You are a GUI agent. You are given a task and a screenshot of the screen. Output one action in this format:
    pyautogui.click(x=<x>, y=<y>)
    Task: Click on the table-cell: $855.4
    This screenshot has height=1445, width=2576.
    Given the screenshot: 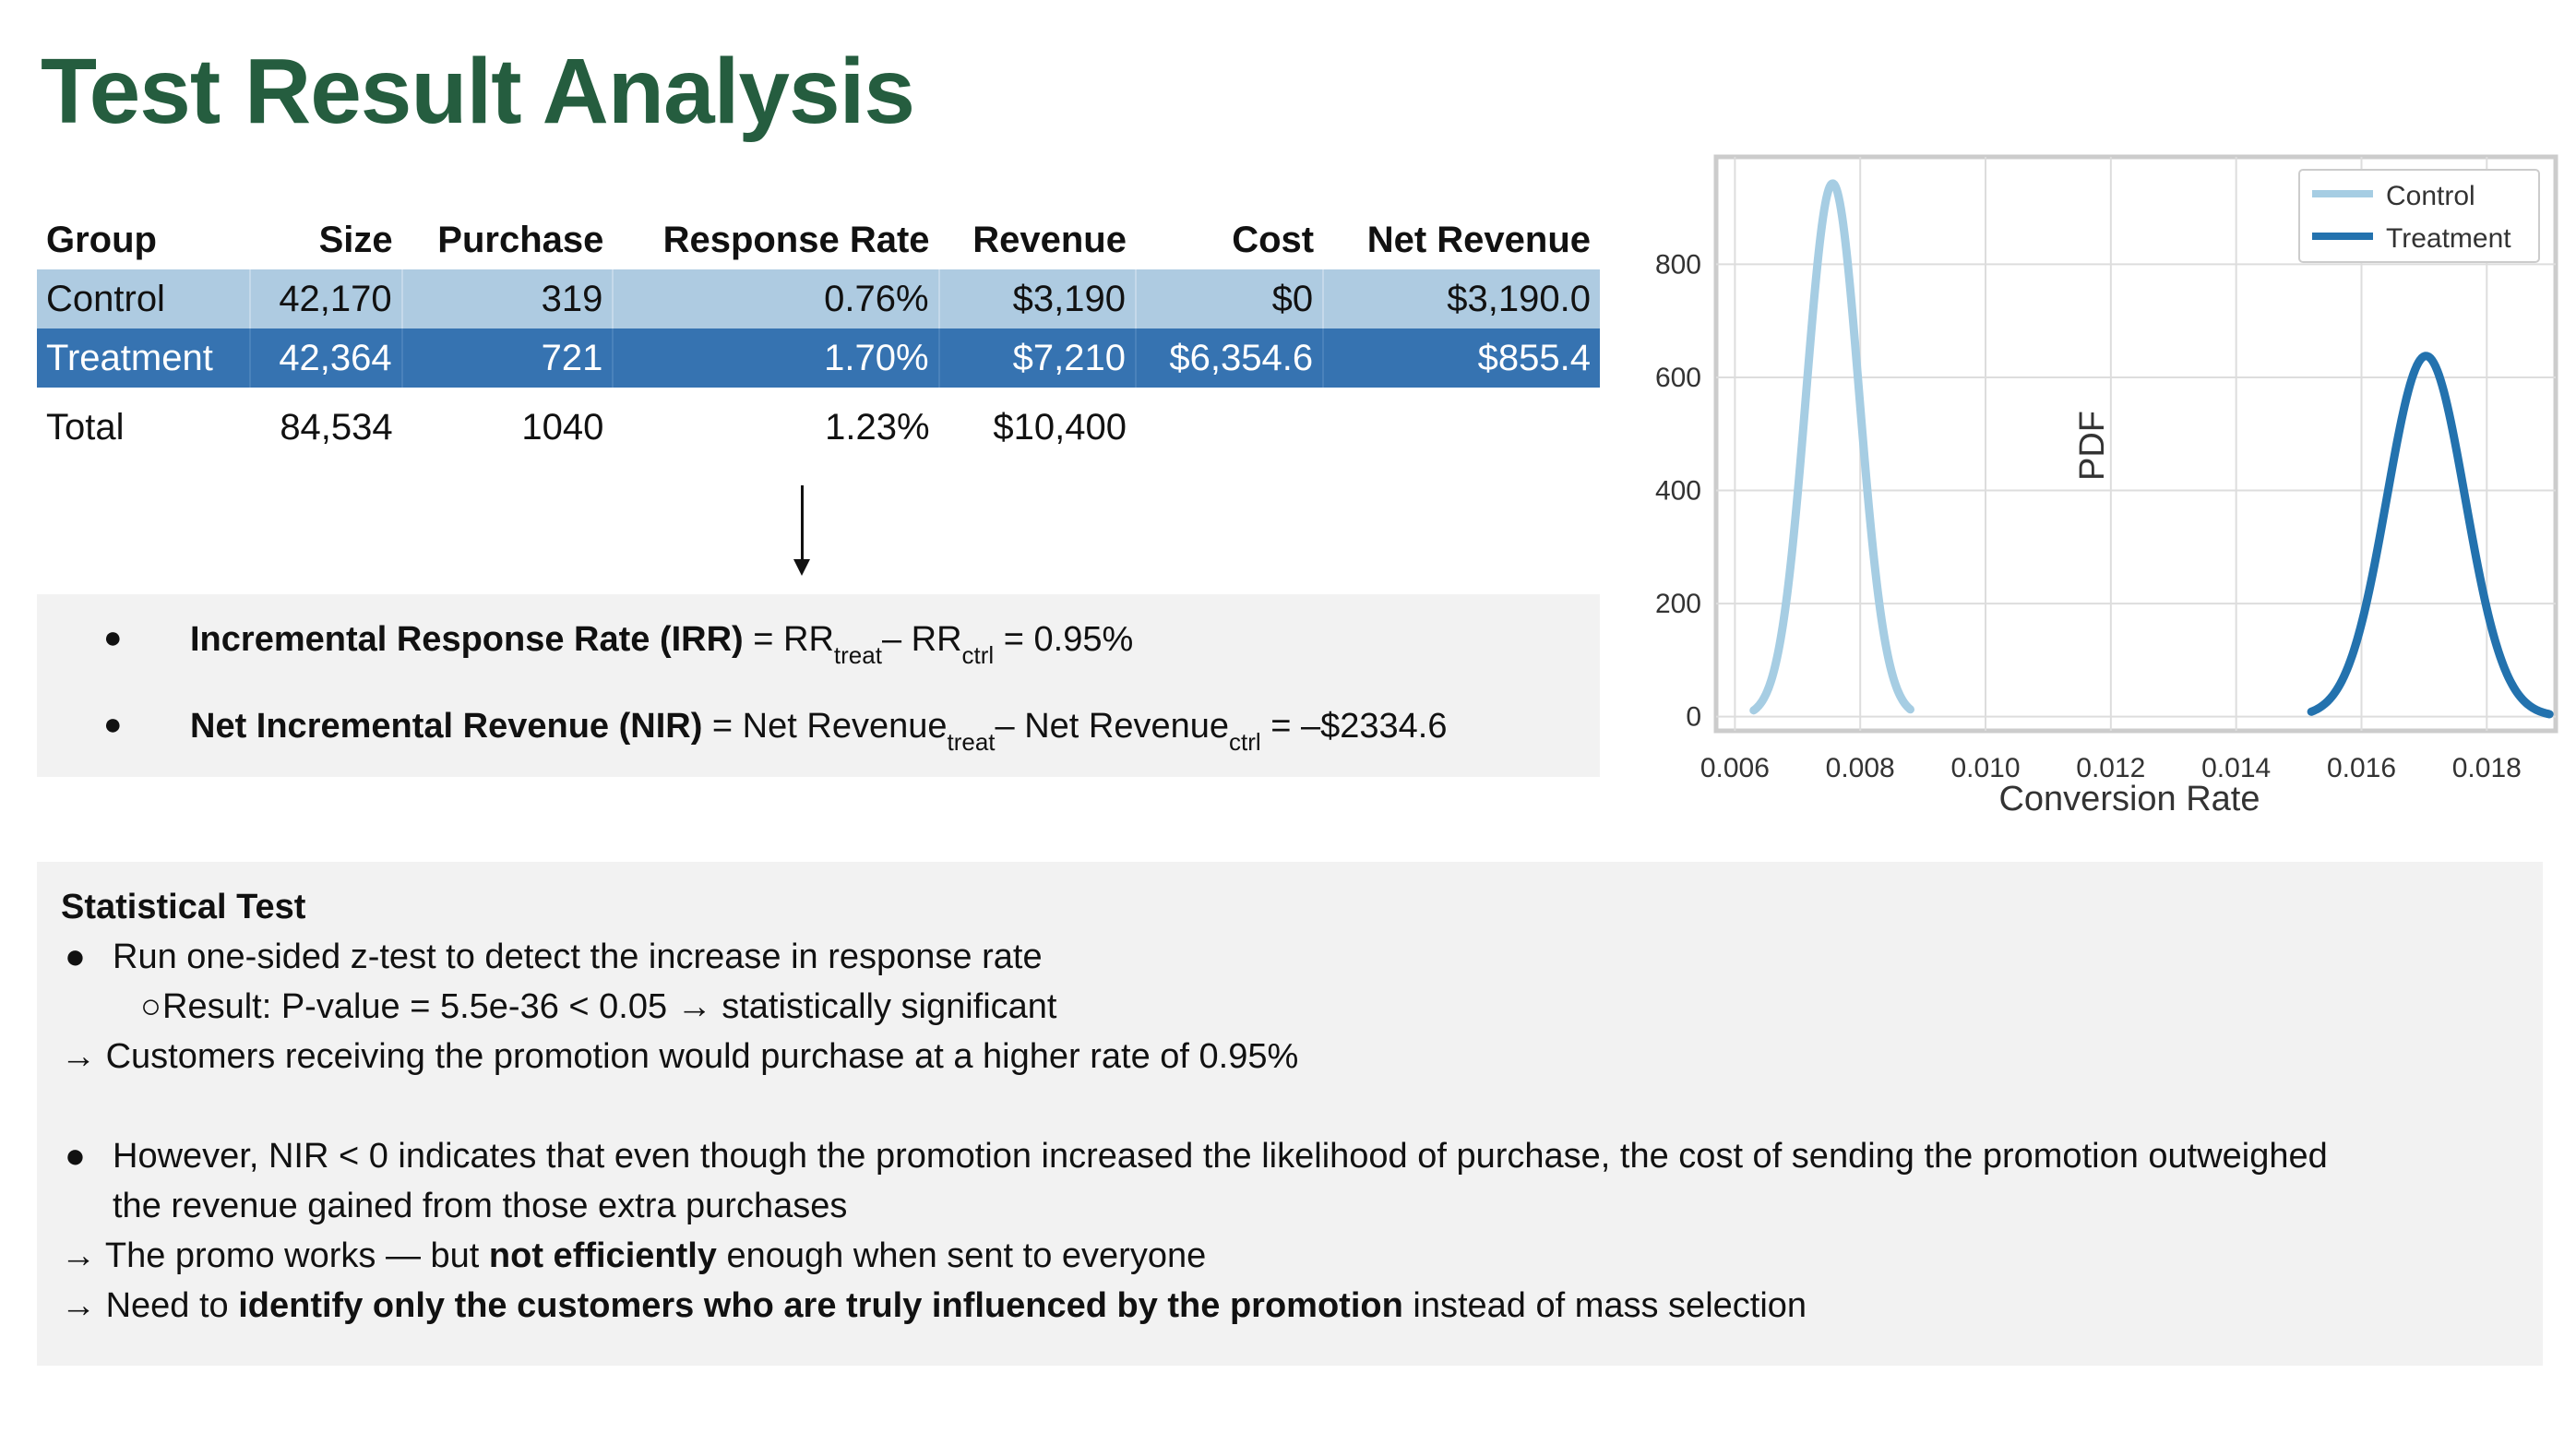 What is the action you would take?
    pyautogui.click(x=1461, y=358)
    